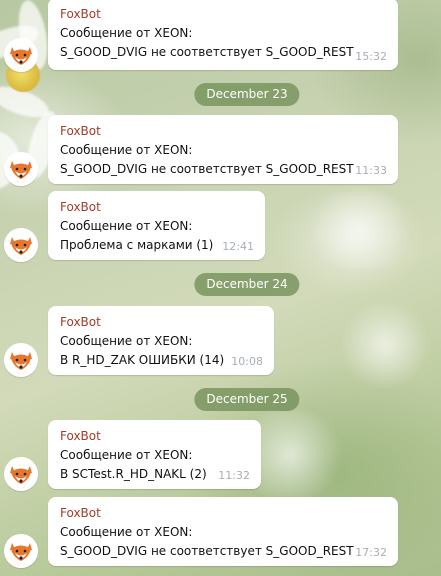  What do you see at coordinates (247, 284) in the screenshot?
I see `date-separator: December 24` at bounding box center [247, 284].